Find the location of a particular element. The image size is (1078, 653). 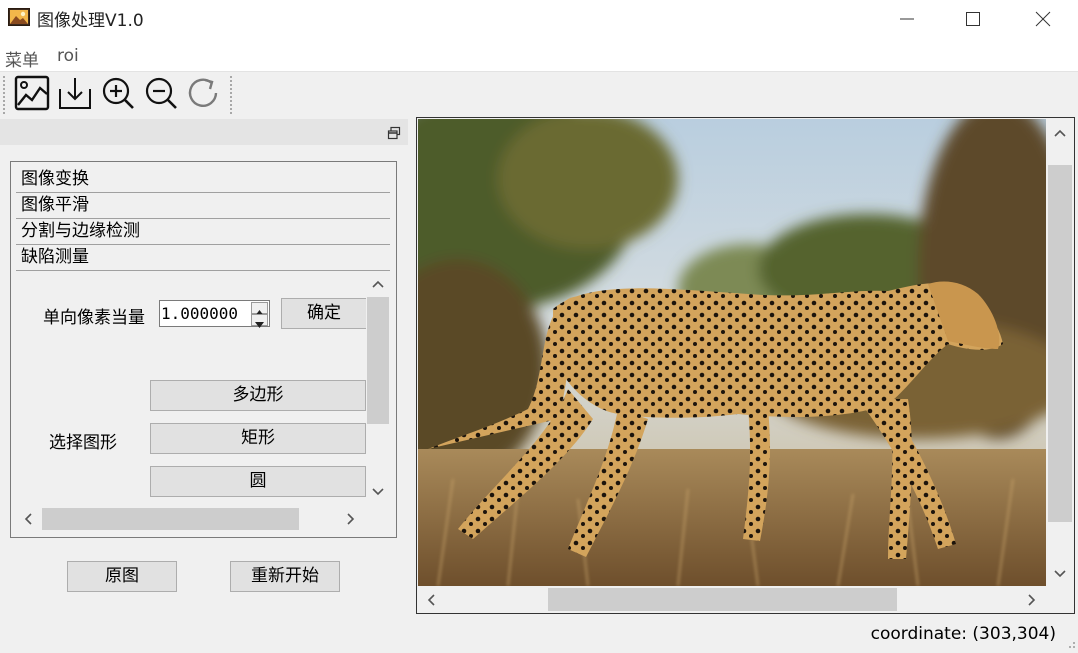

menu-item-roi: roi is located at coordinates (68, 56).